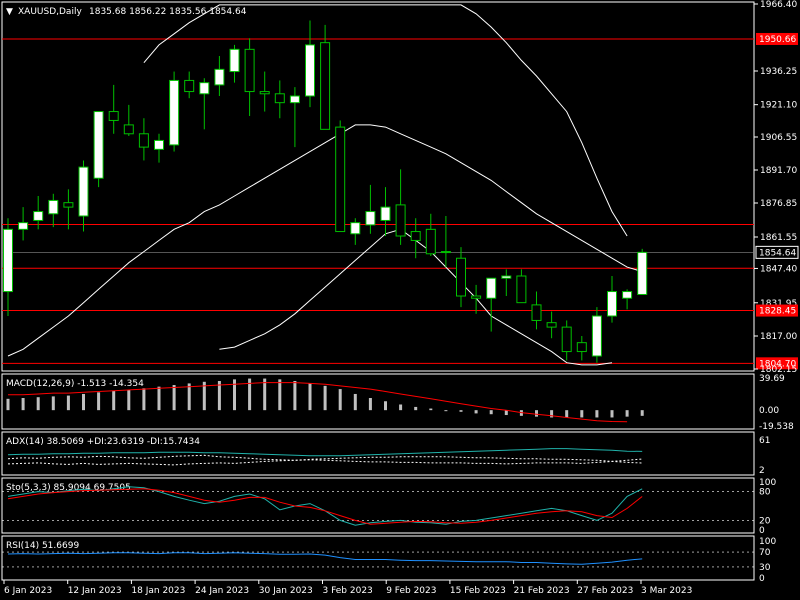 The image size is (800, 600). Describe the element at coordinates (778, 106) in the screenshot. I see `price-tick-label: 1921.10` at that location.